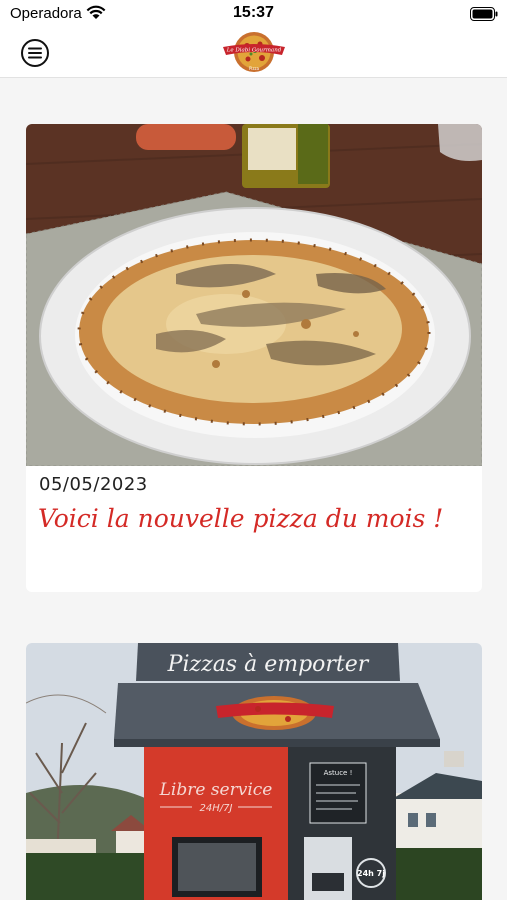 This screenshot has height=900, width=507. What do you see at coordinates (371, 873) in the screenshot?
I see `kiosk-badge-text: 24h 7j` at bounding box center [371, 873].